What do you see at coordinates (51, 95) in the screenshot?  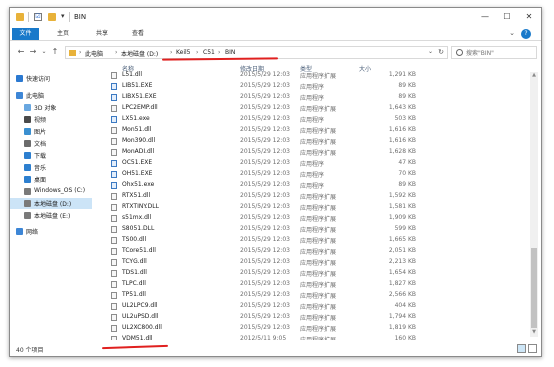 I see `sidebar-item-this-pc: 此电脑` at bounding box center [51, 95].